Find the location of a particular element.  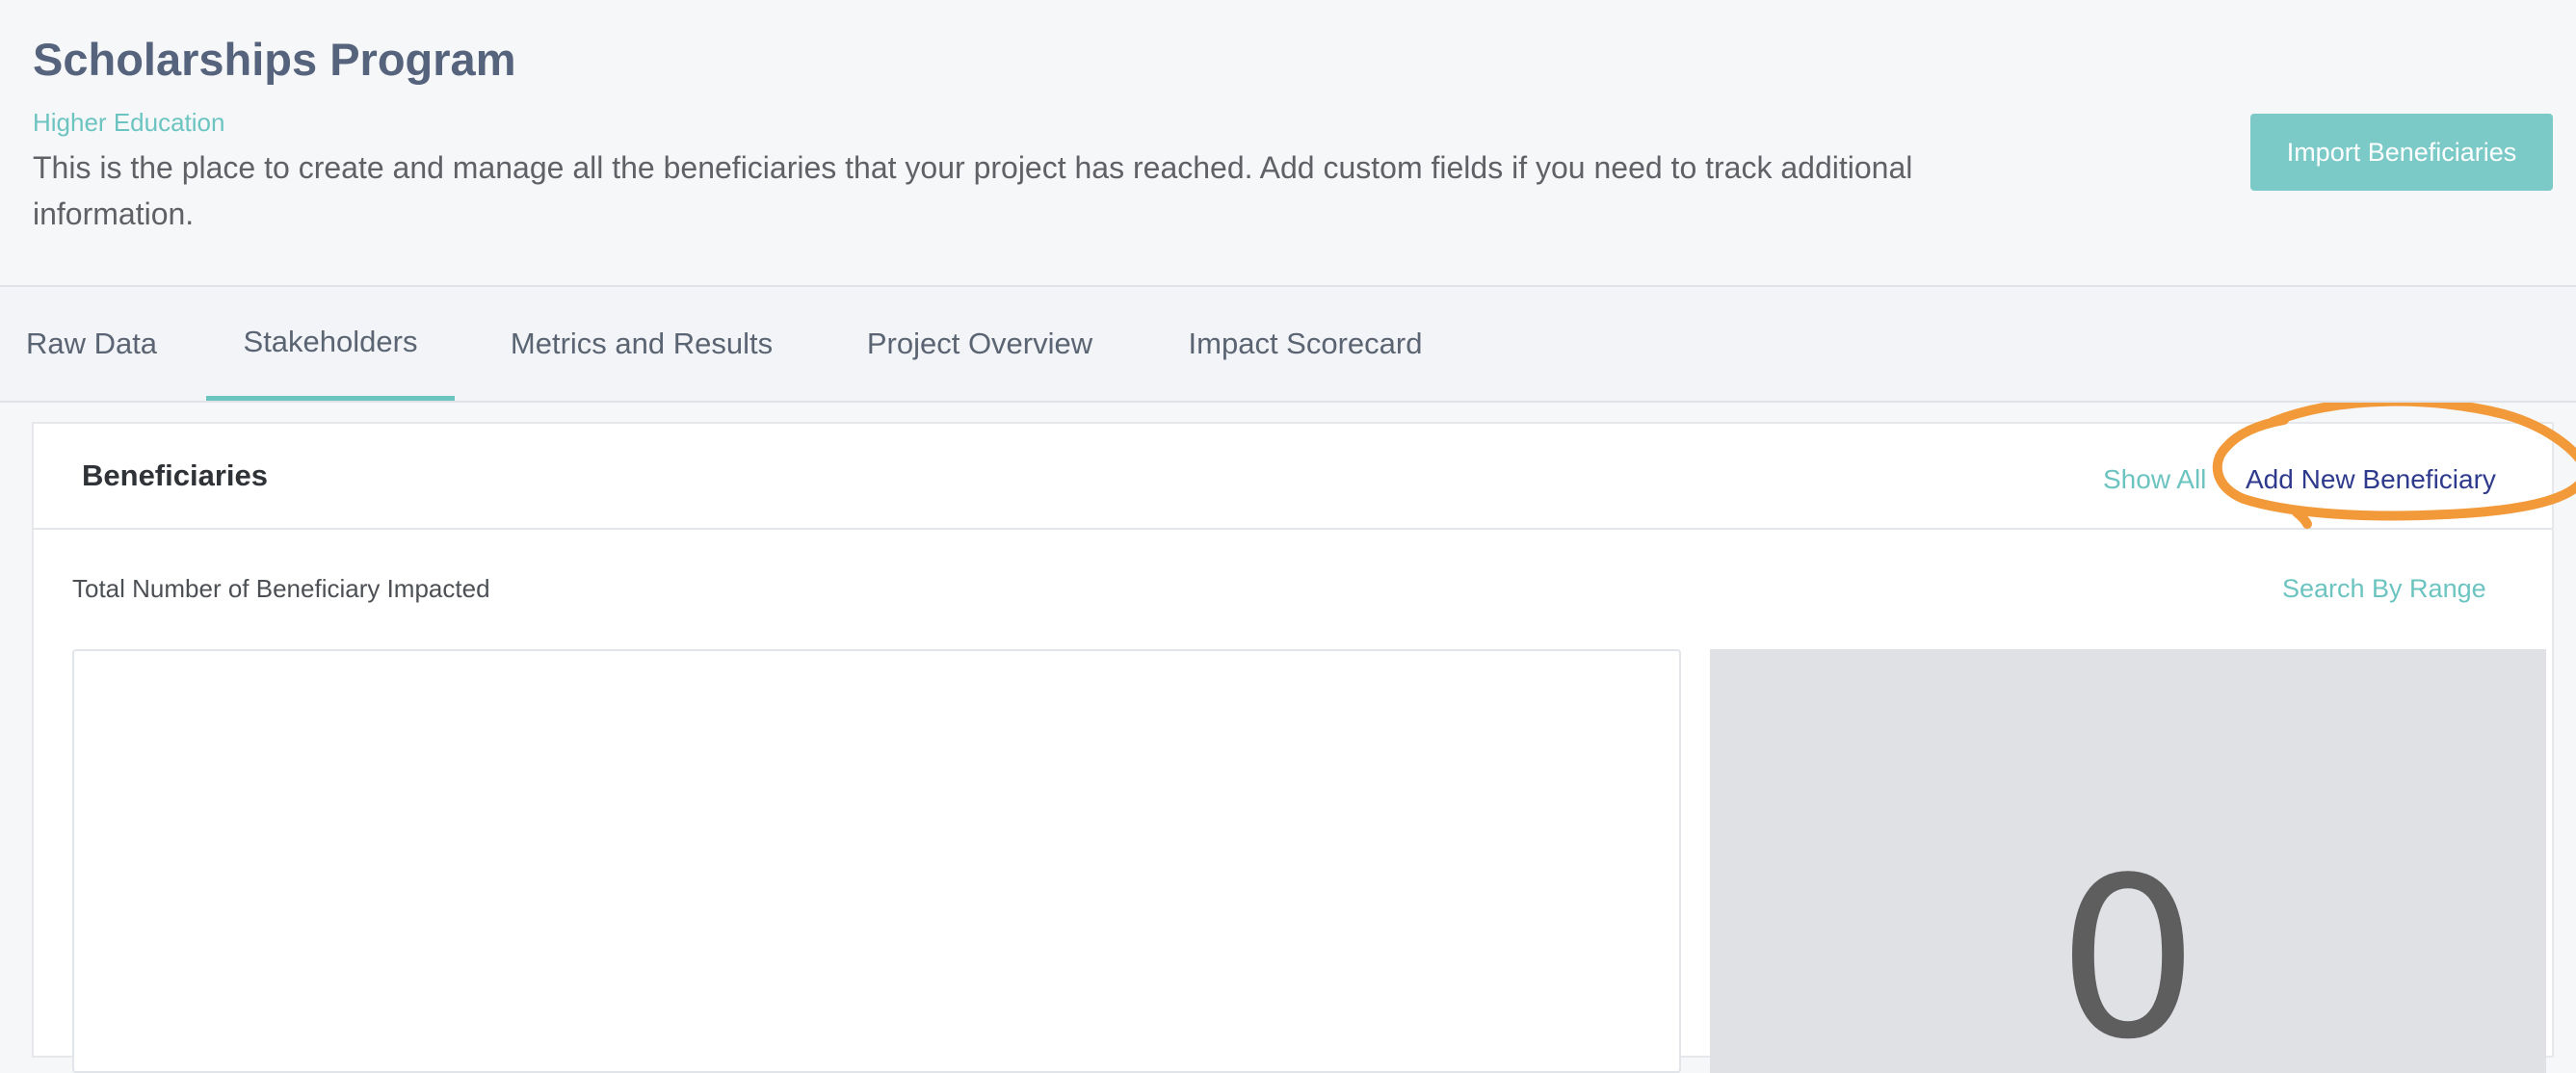

search-by-range-link: Search By Range is located at coordinates (2384, 589).